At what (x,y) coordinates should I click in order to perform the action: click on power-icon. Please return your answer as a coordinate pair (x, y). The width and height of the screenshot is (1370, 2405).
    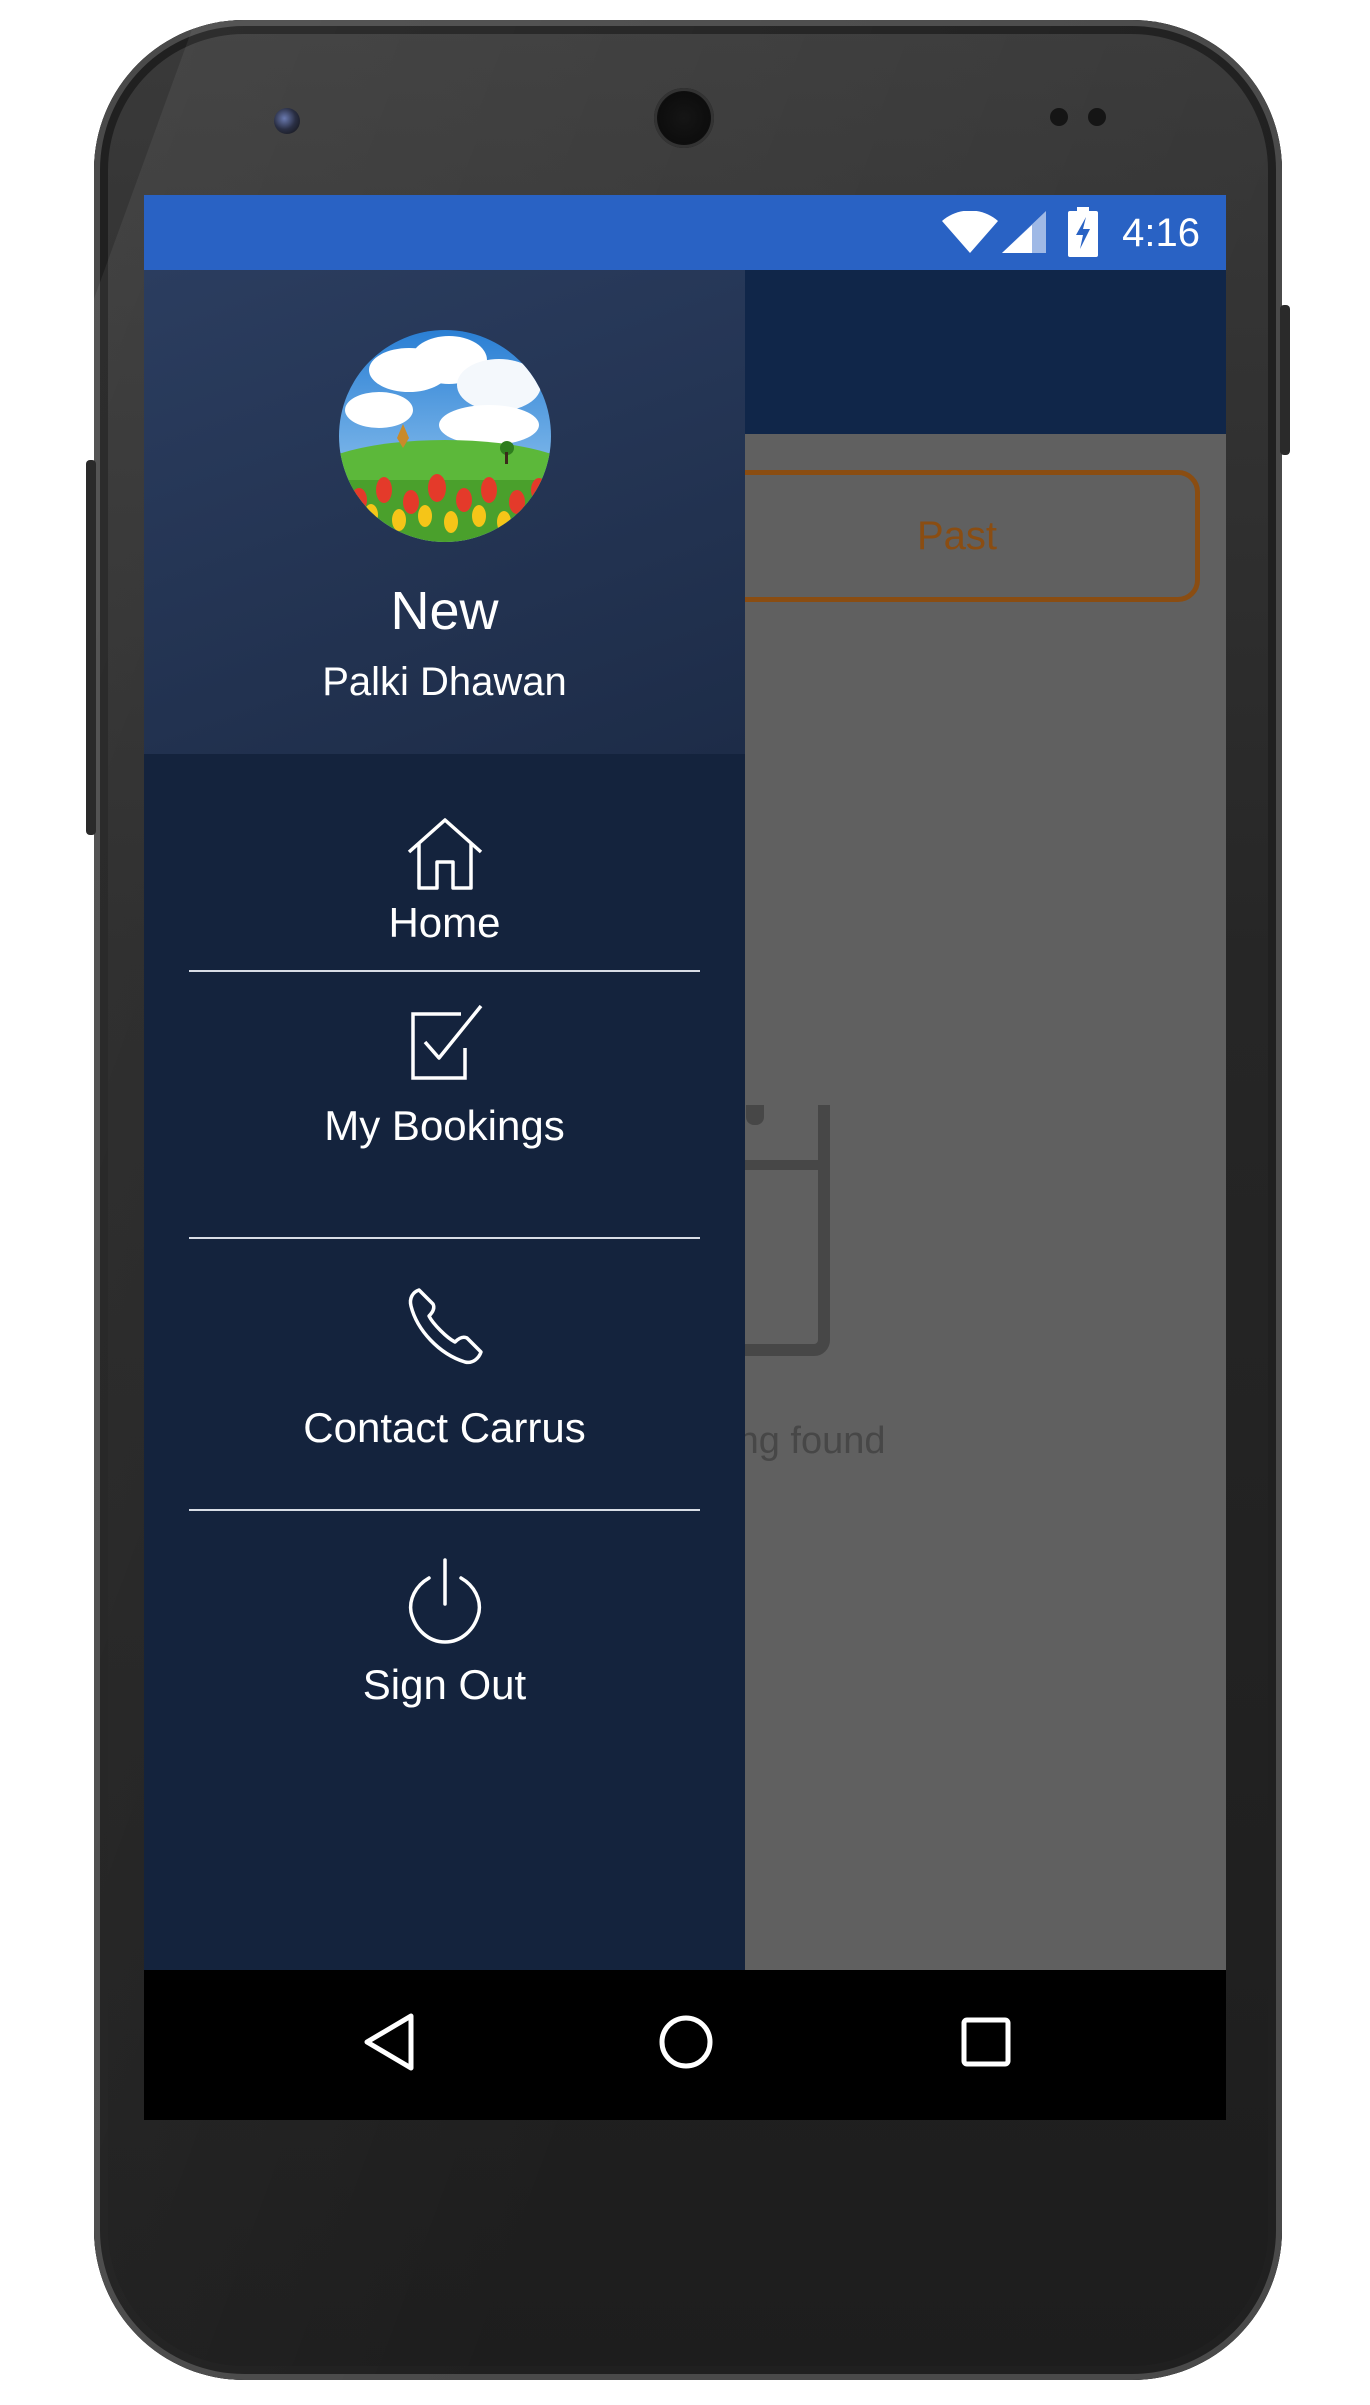
    Looking at the image, I should click on (444, 1601).